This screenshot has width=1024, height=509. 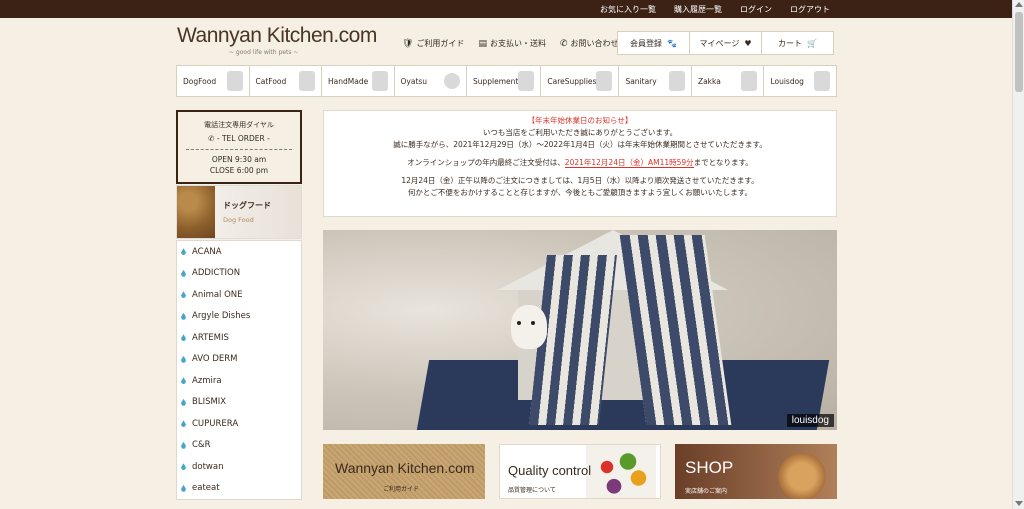 I want to click on spray-icon, so click(x=604, y=81).